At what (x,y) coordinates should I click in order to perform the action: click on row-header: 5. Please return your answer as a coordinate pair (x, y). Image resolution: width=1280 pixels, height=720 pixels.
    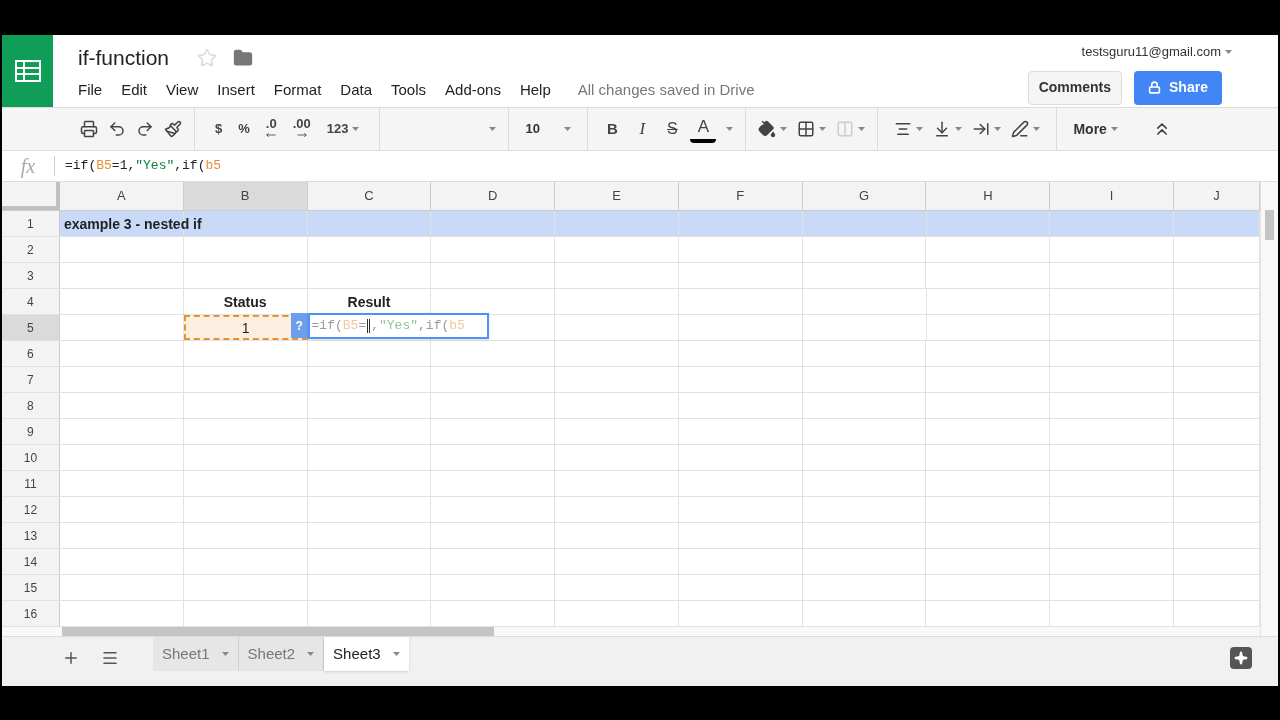
    Looking at the image, I should click on (31, 327).